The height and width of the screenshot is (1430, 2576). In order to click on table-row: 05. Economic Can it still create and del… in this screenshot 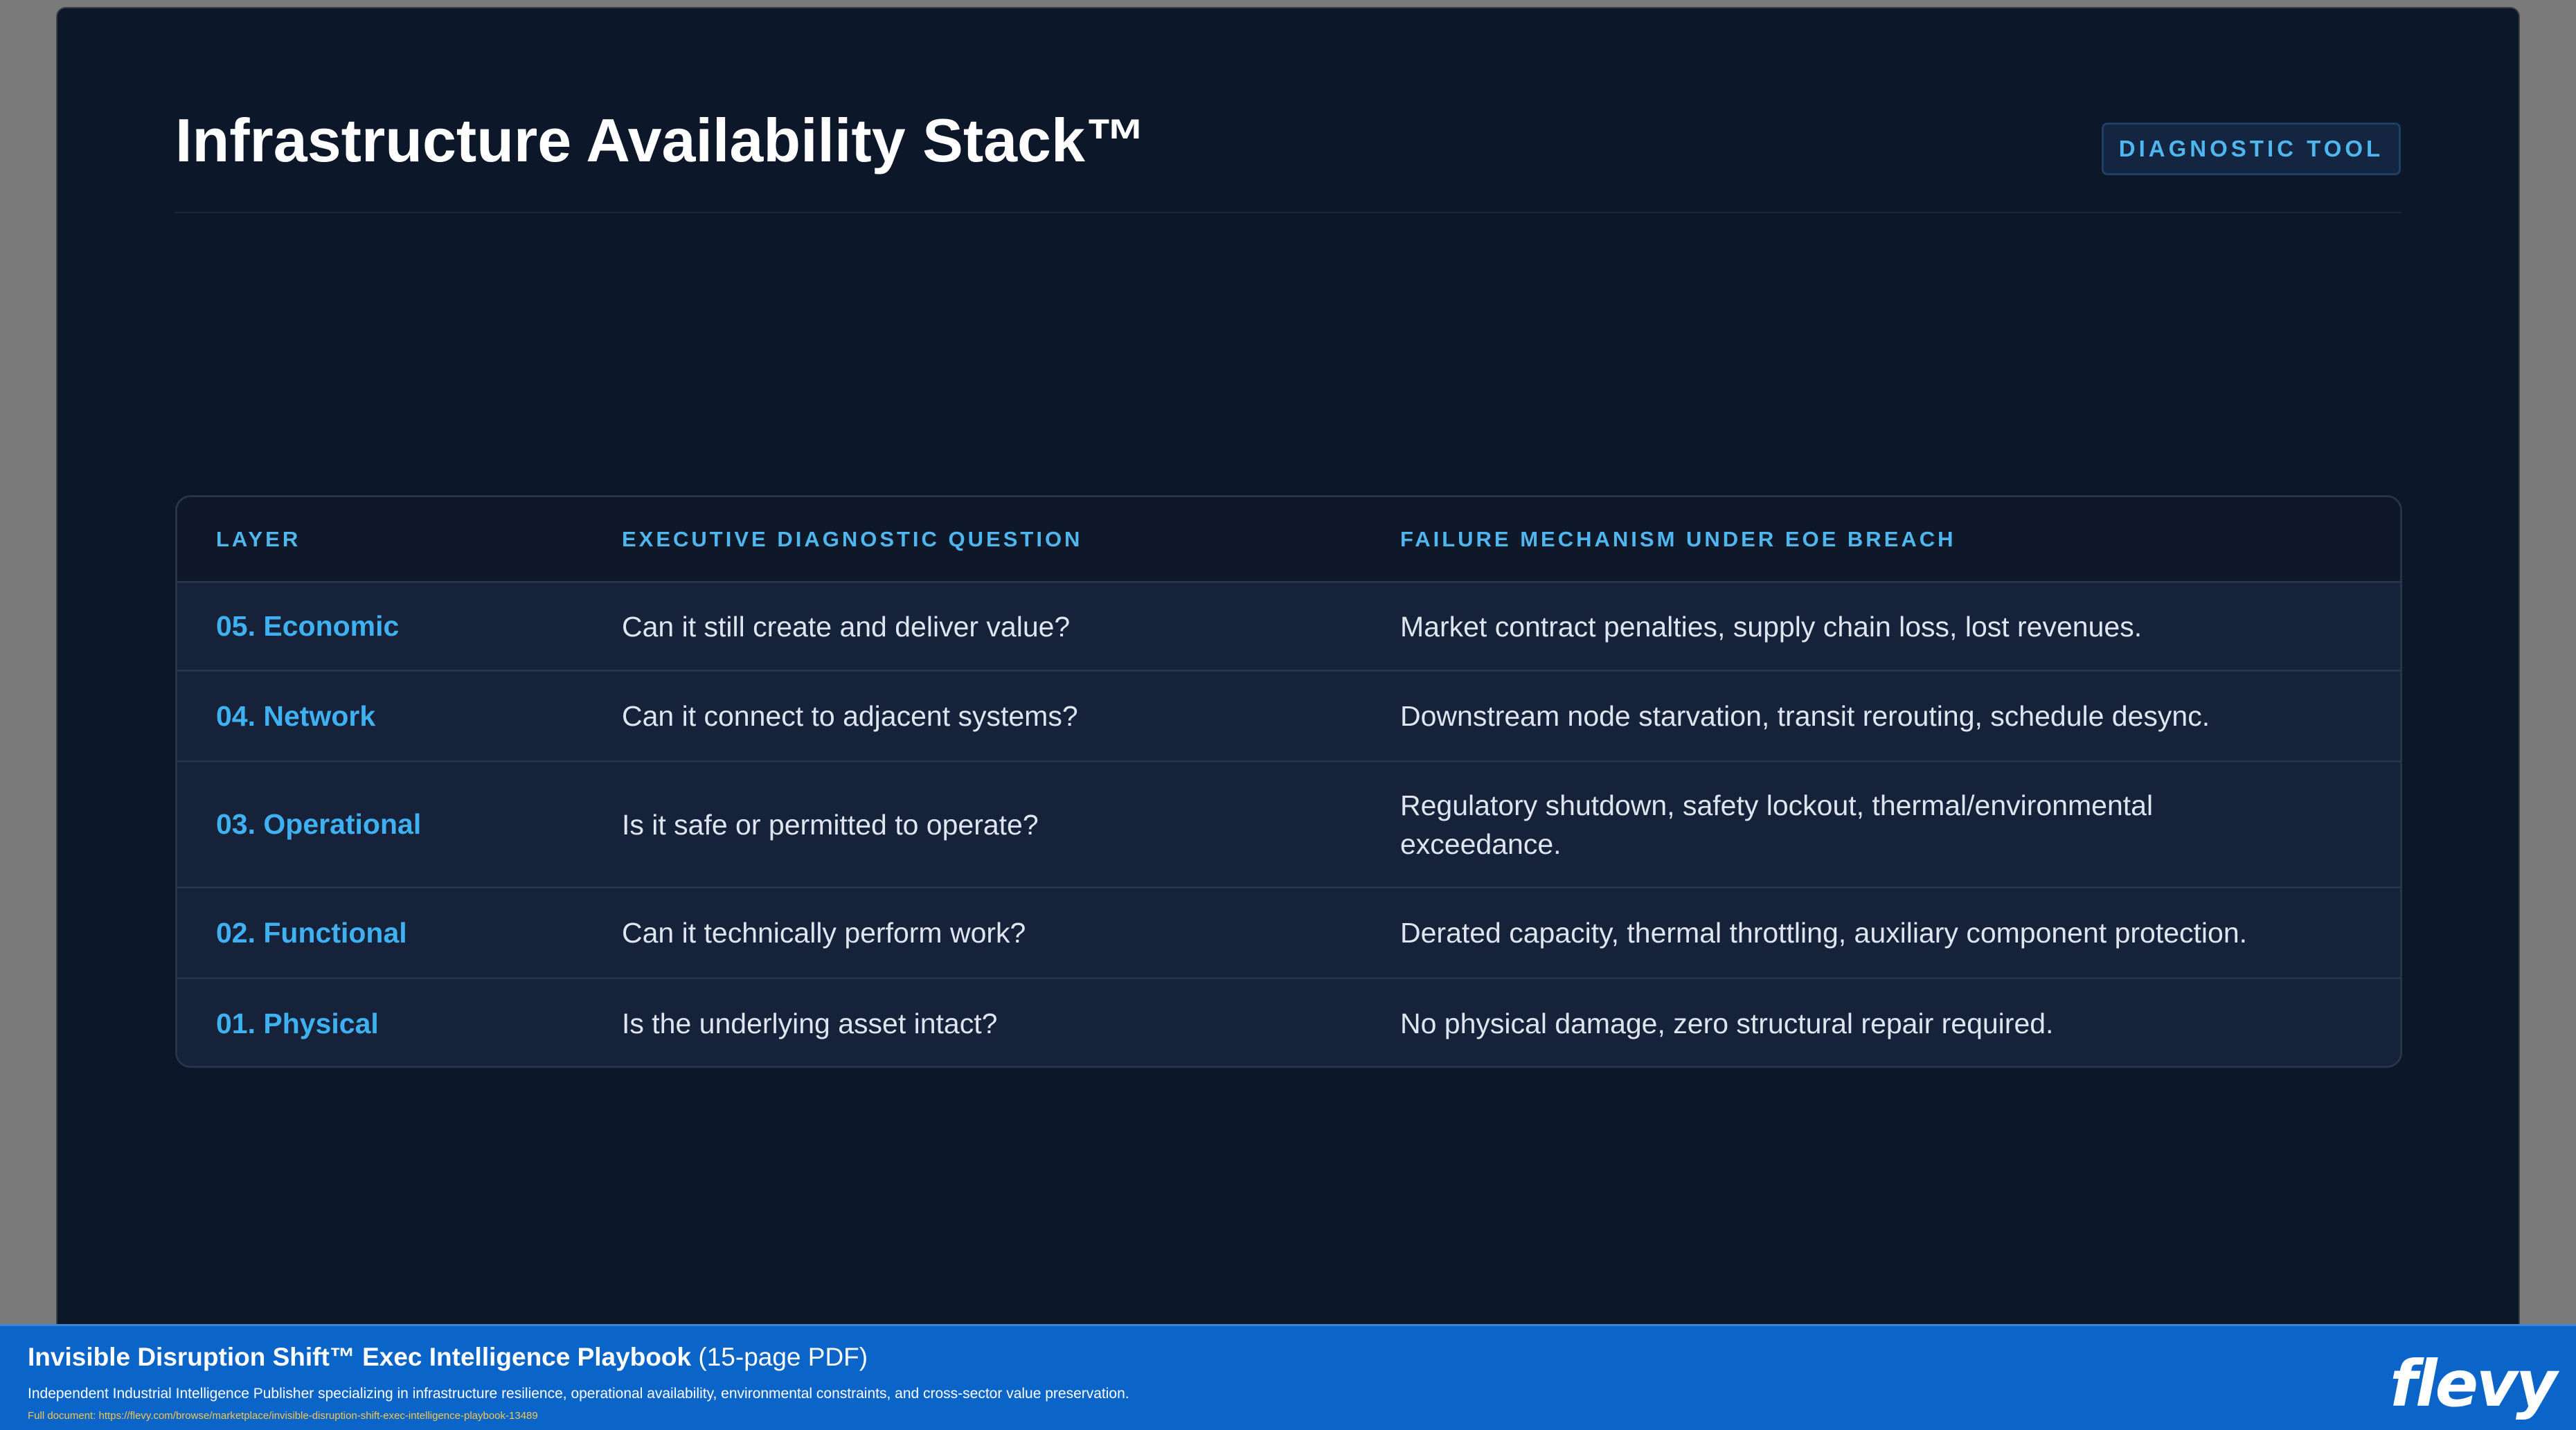, I will do `click(1288, 627)`.